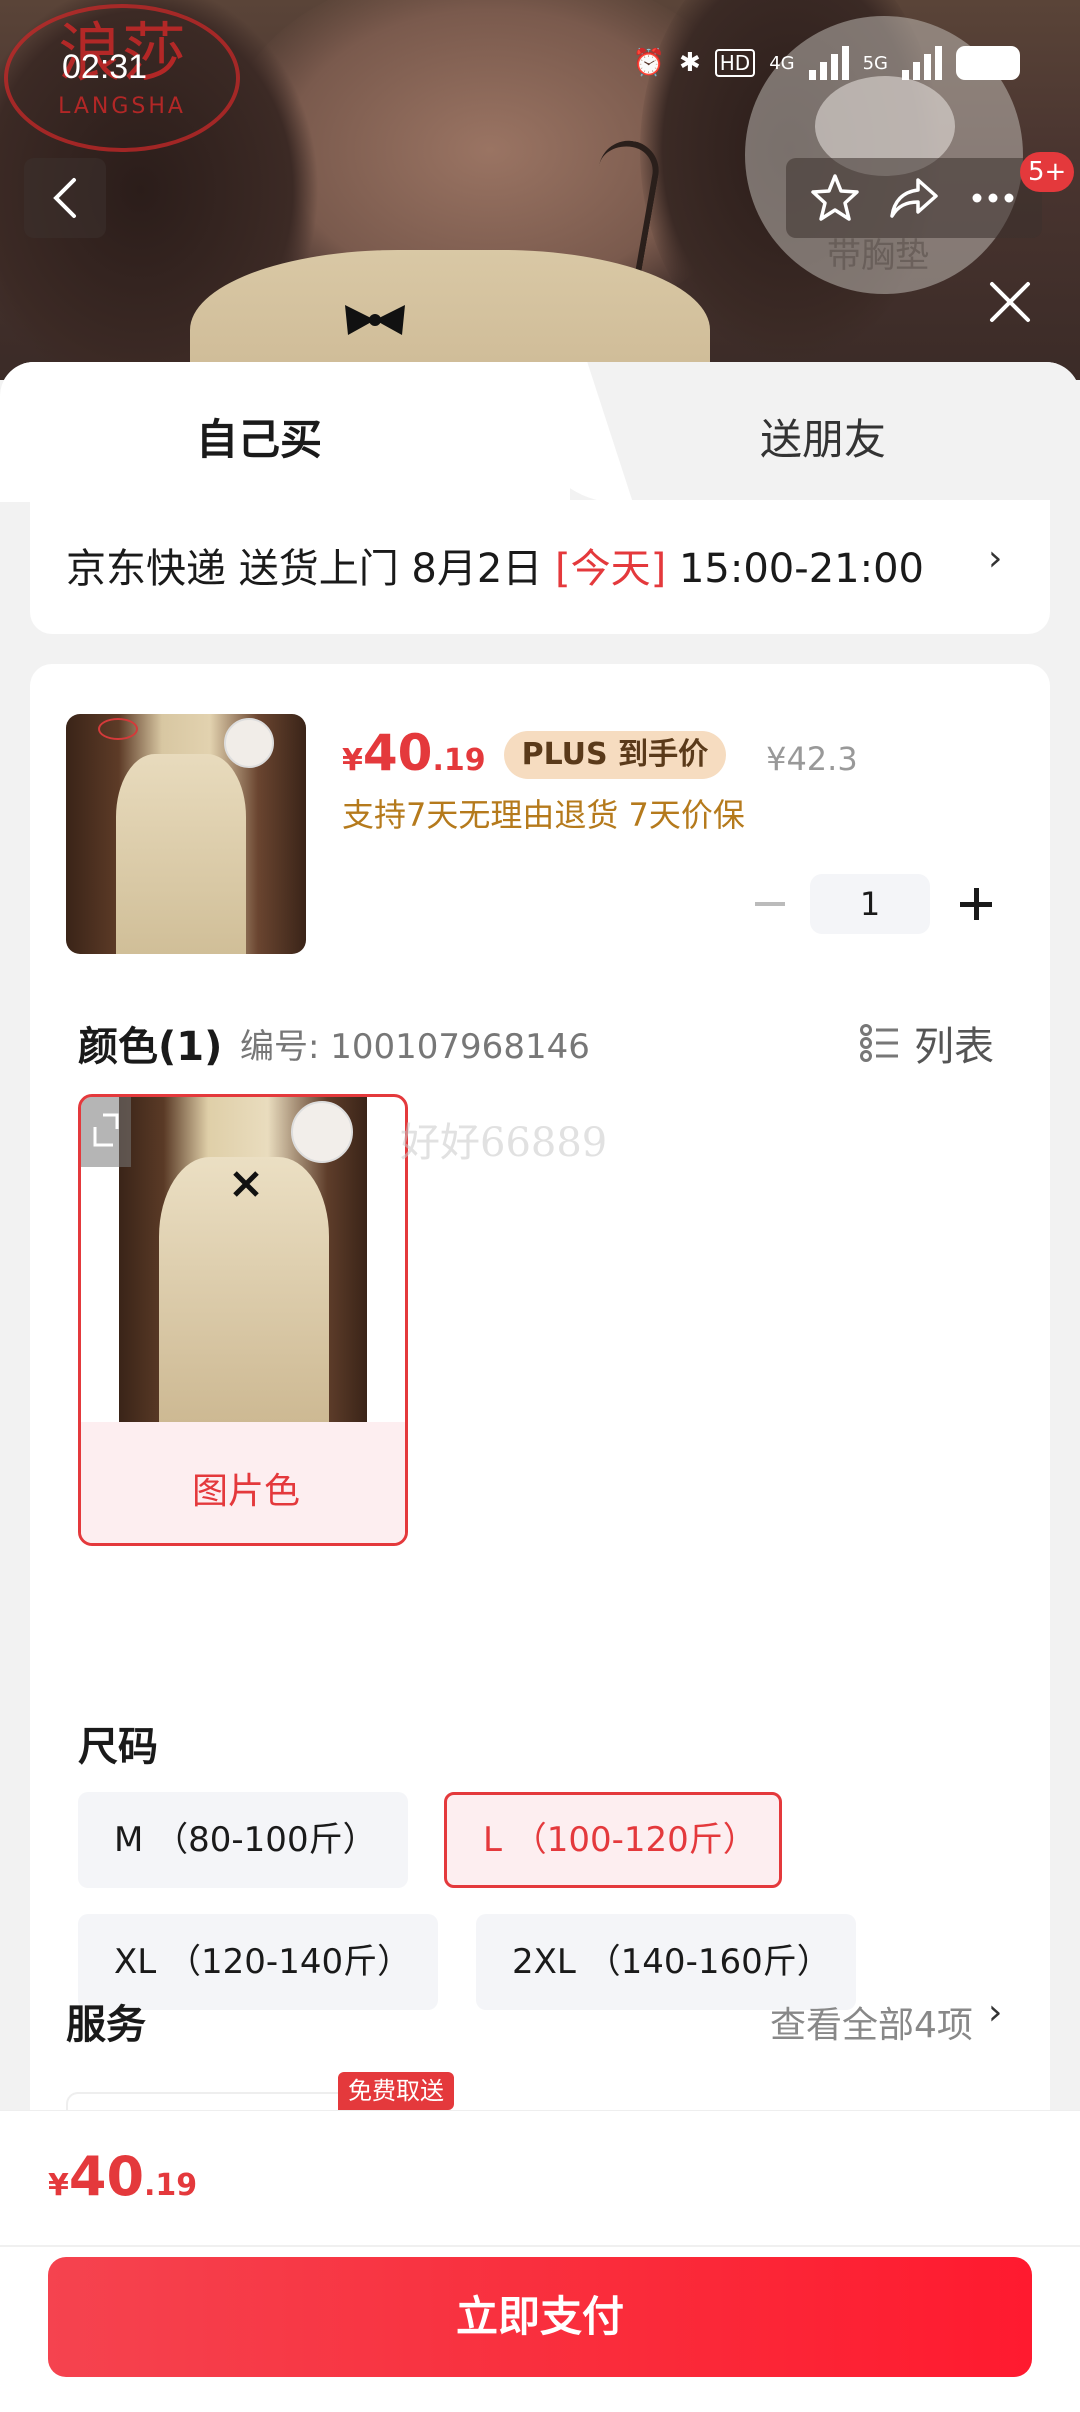 This screenshot has width=1080, height=2412. What do you see at coordinates (954, 1047) in the screenshot?
I see `list-label: 列表` at bounding box center [954, 1047].